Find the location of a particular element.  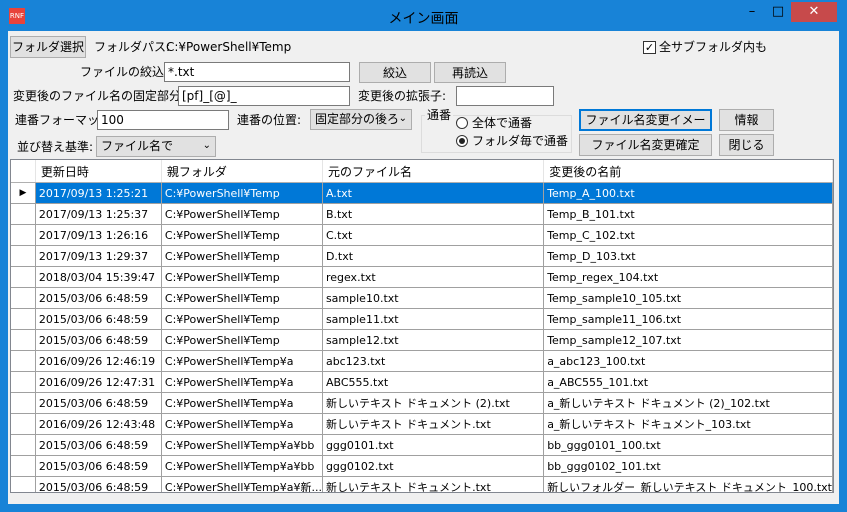

cell-new-name: a_新しいテキスト ドキュメント (2)_102.txt is located at coordinates (688, 403).